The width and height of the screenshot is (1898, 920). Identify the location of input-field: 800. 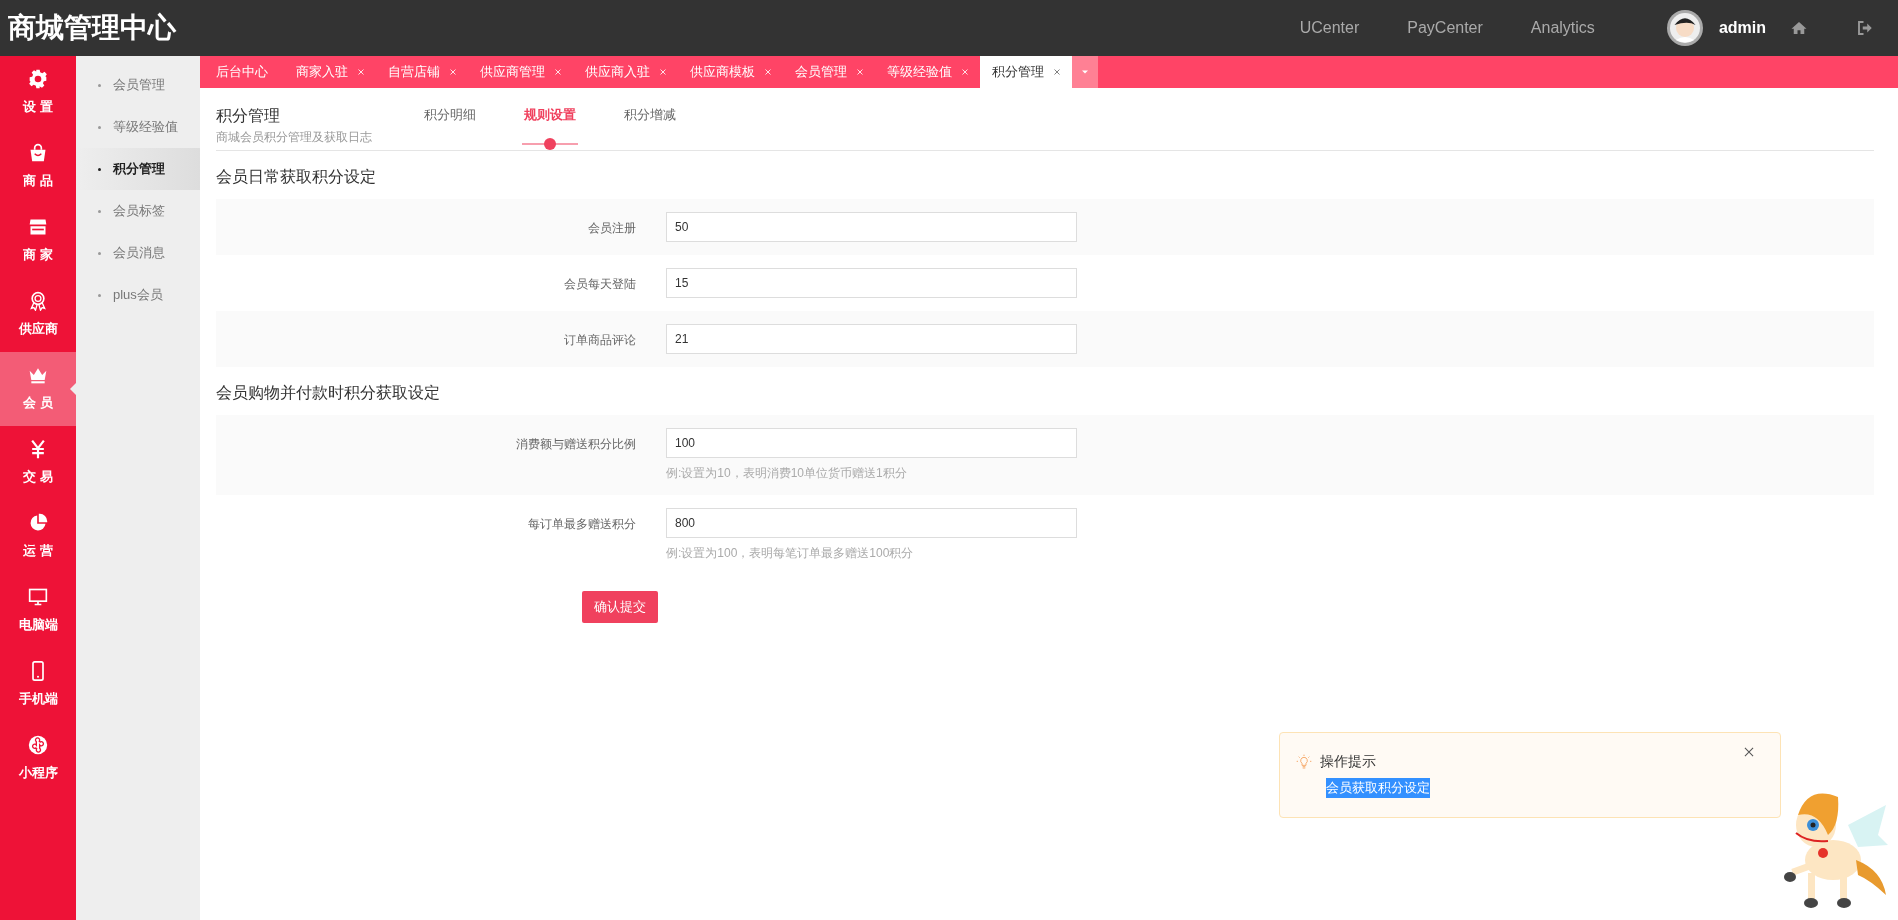
(871, 523).